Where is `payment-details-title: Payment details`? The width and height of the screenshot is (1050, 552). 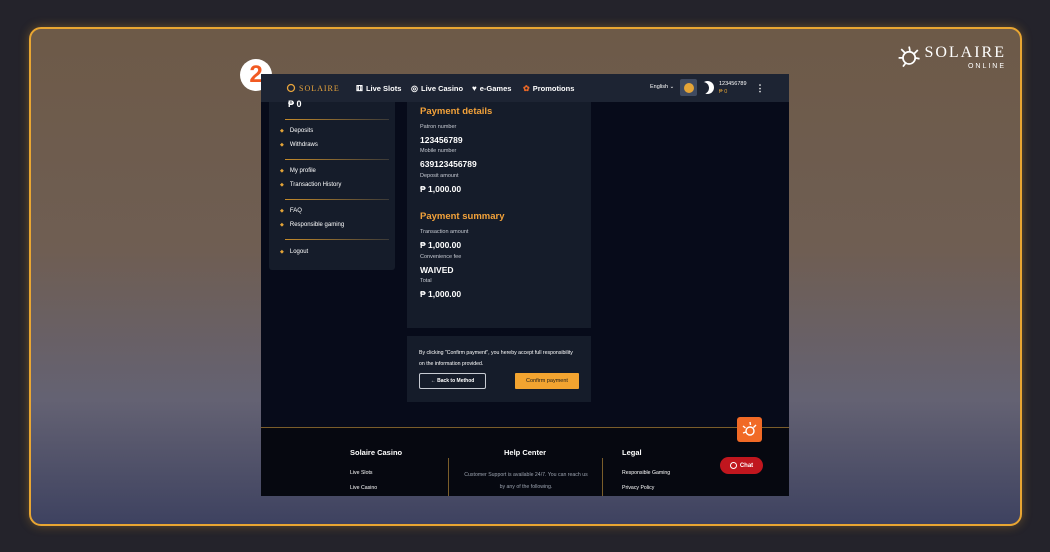 payment-details-title: Payment details is located at coordinates (456, 111).